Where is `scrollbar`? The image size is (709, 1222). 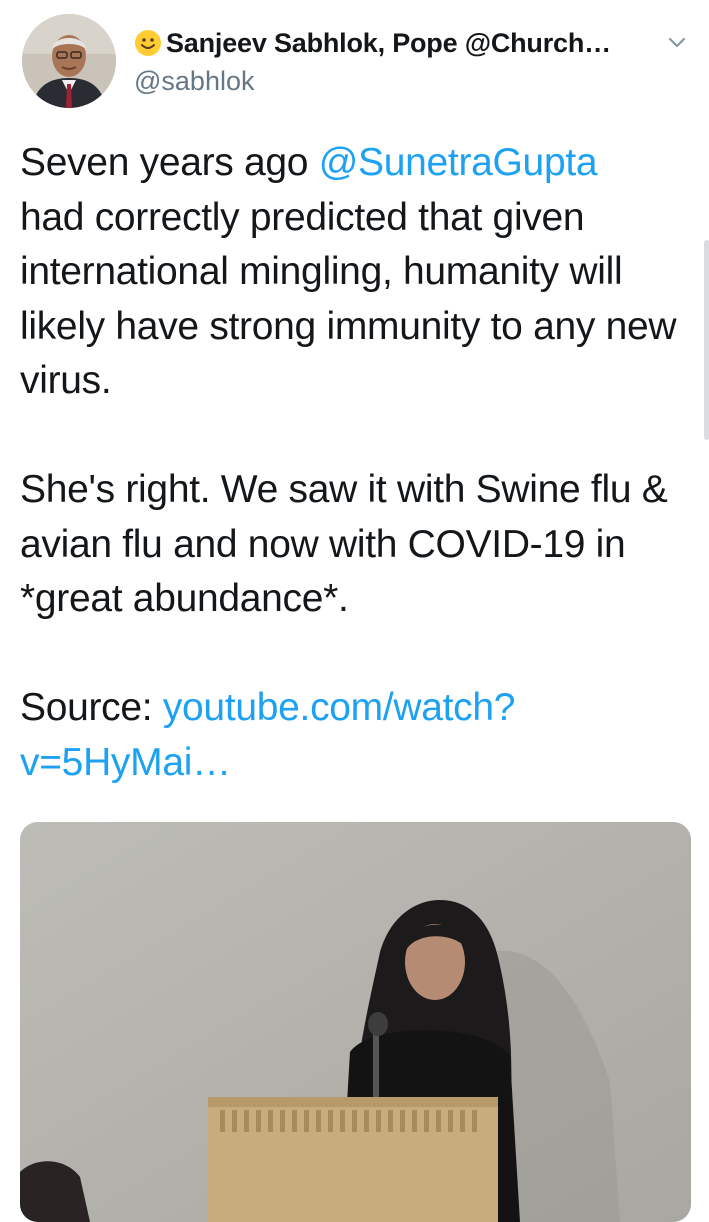 scrollbar is located at coordinates (706, 340).